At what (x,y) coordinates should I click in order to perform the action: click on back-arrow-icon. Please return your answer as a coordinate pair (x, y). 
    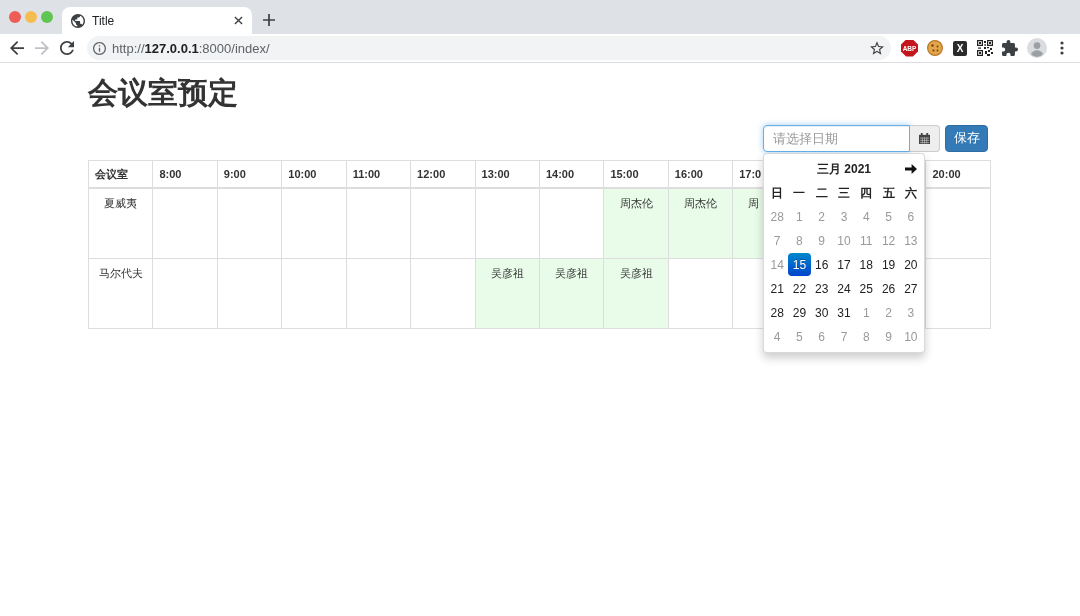
    Looking at the image, I should click on (17, 48).